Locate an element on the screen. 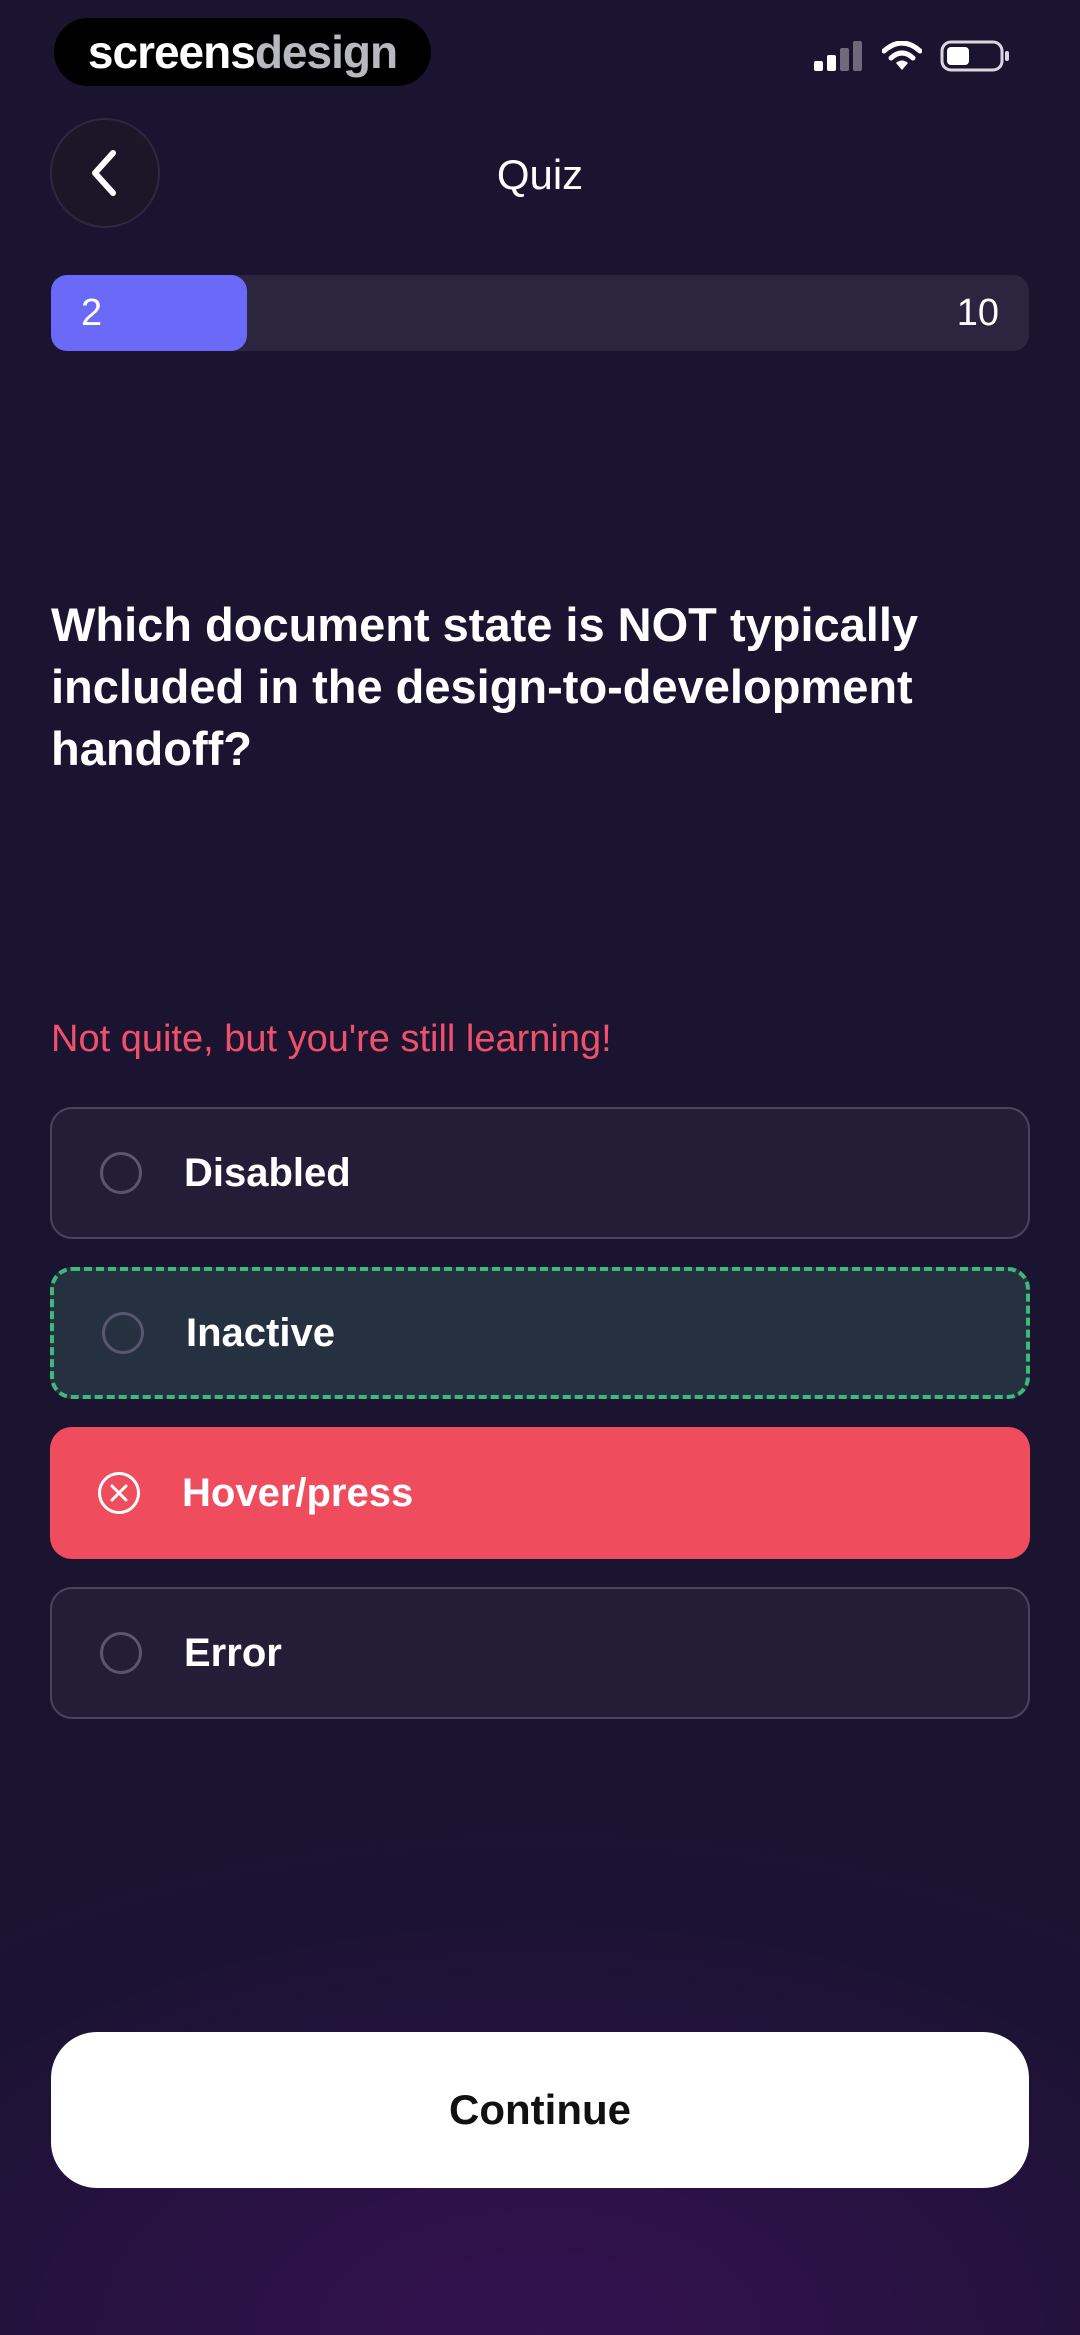  continue-button: Continue is located at coordinates (540, 2110).